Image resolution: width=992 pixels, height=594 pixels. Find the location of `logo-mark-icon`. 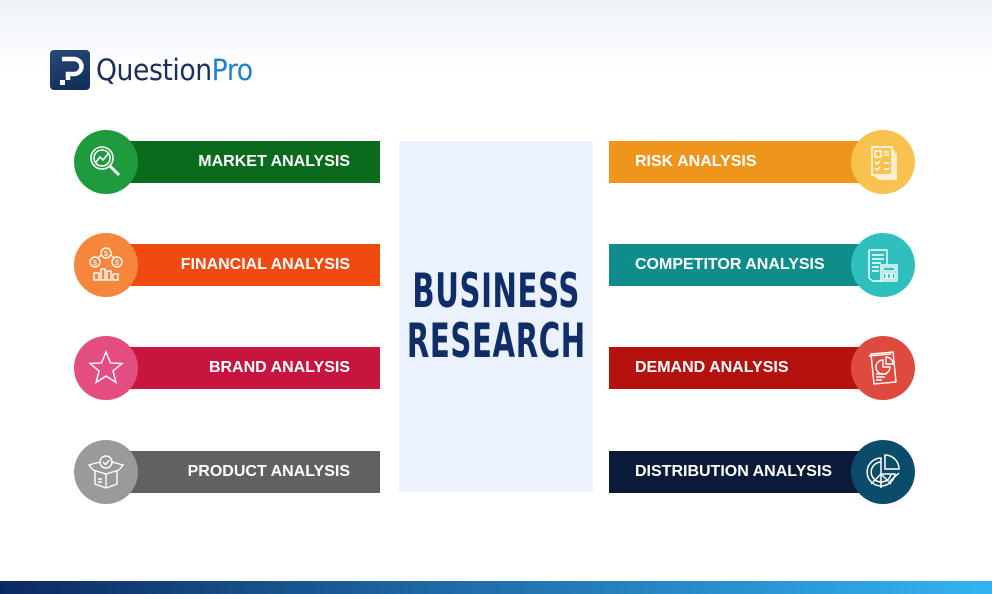

logo-mark-icon is located at coordinates (70, 70).